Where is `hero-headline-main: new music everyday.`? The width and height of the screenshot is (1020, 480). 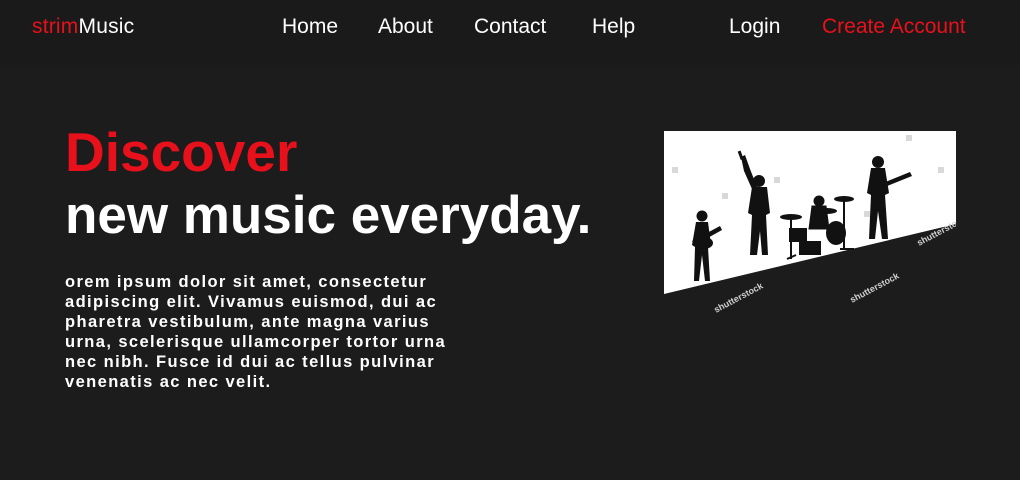 hero-headline-main: new music everyday. is located at coordinates (328, 215).